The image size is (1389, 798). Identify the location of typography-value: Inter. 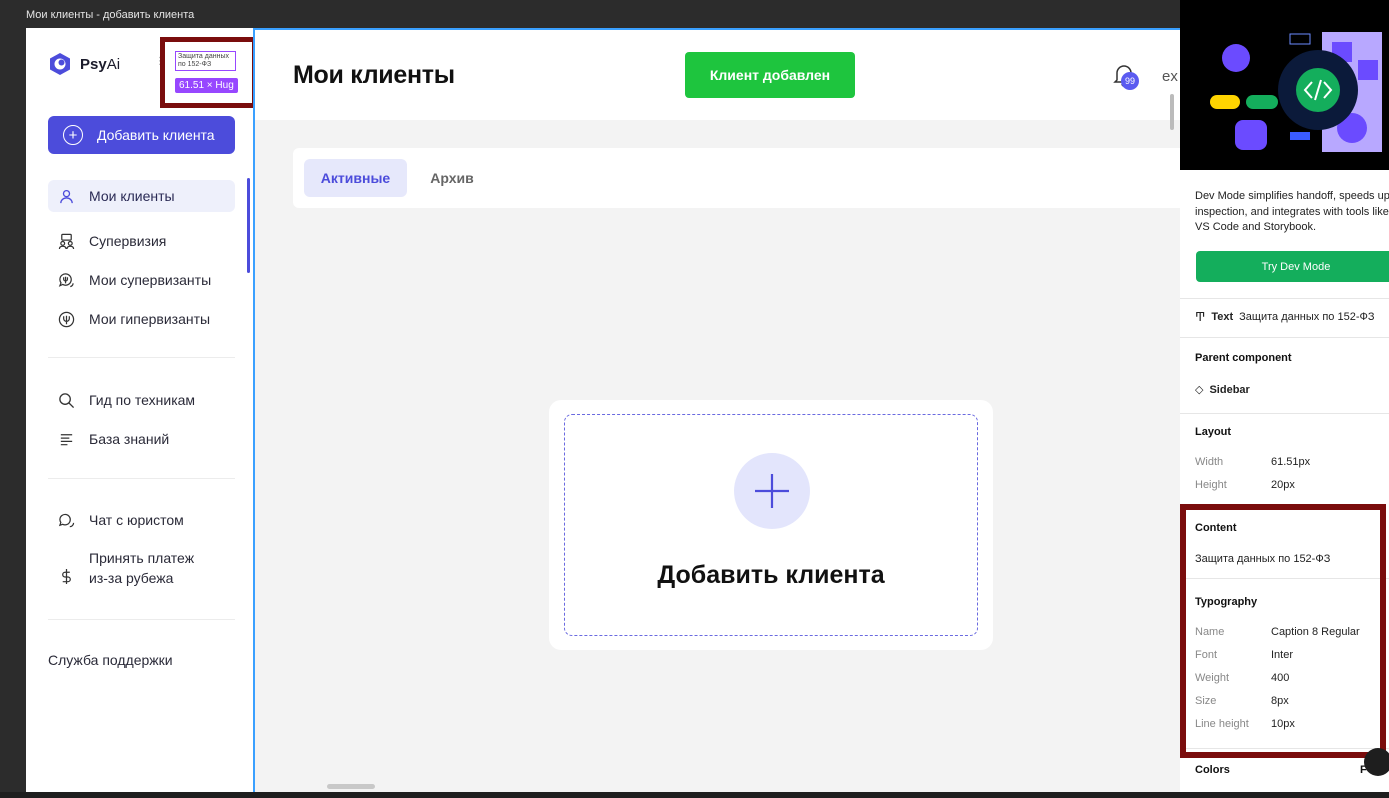
(1282, 655).